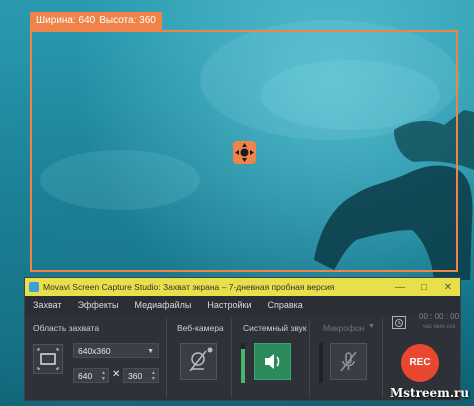  What do you see at coordinates (275, 328) in the screenshot?
I see `system-sound-label: Системный звук` at bounding box center [275, 328].